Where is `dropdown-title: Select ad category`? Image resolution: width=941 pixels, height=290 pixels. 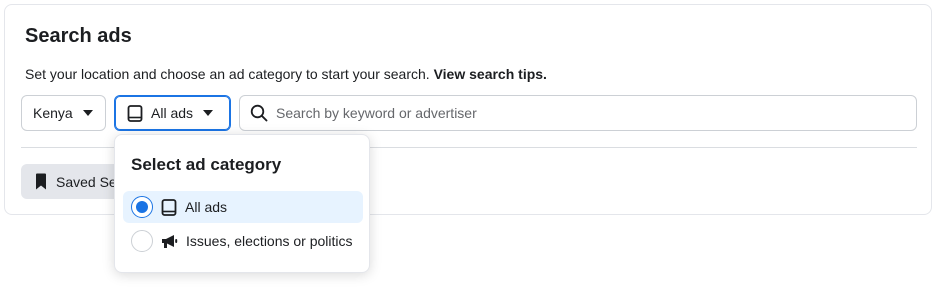 dropdown-title: Select ad category is located at coordinates (206, 164).